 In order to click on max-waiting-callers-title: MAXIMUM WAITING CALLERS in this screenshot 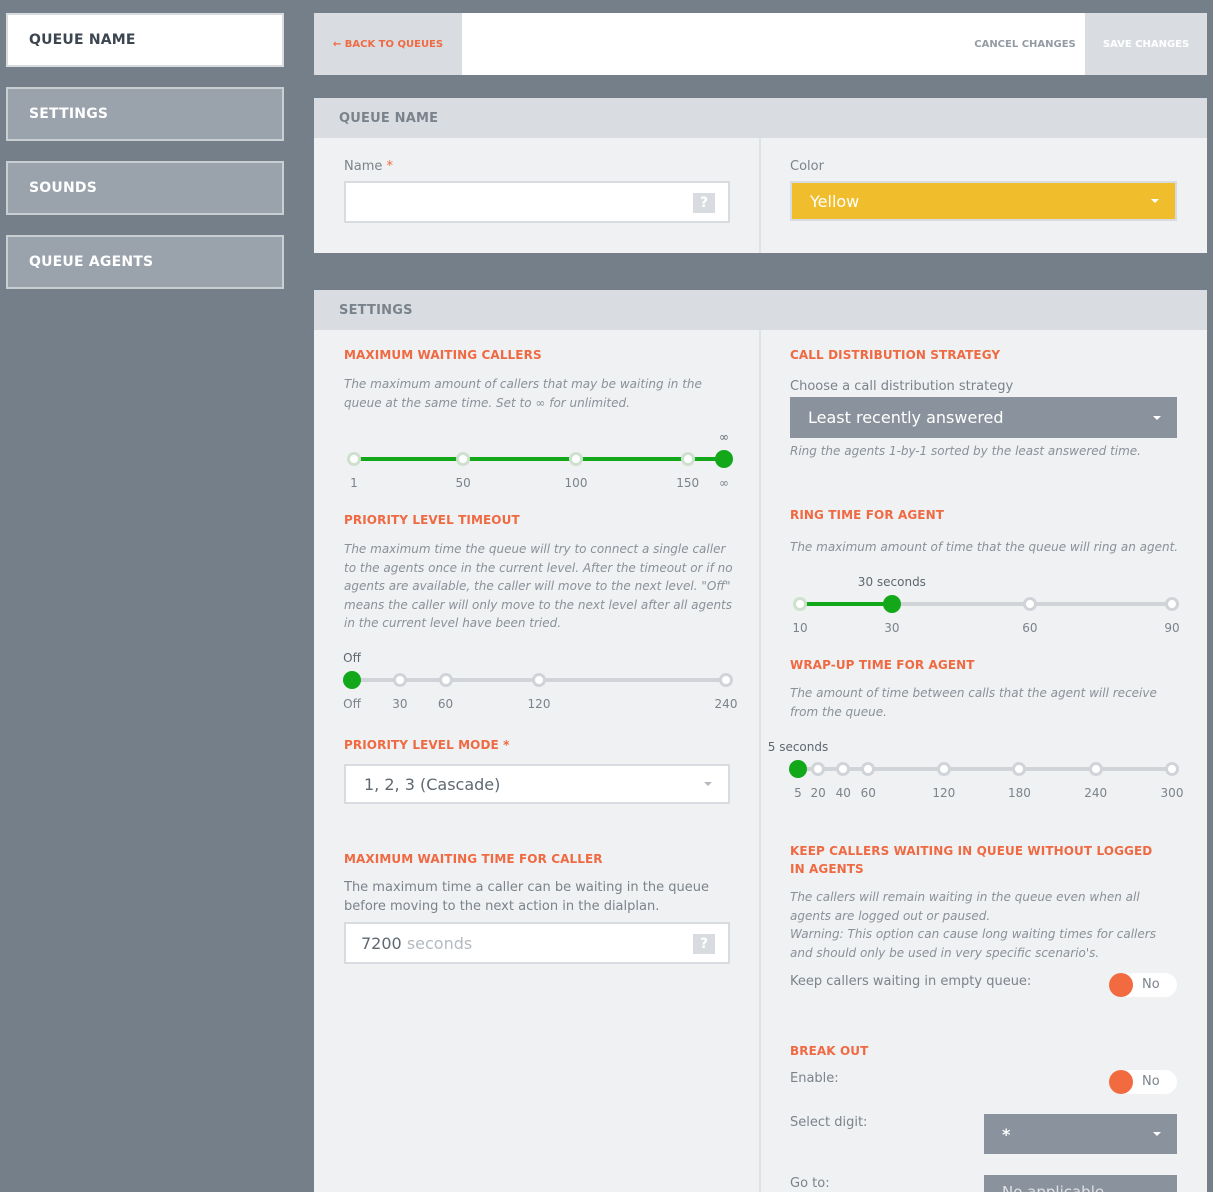, I will do `click(443, 355)`.